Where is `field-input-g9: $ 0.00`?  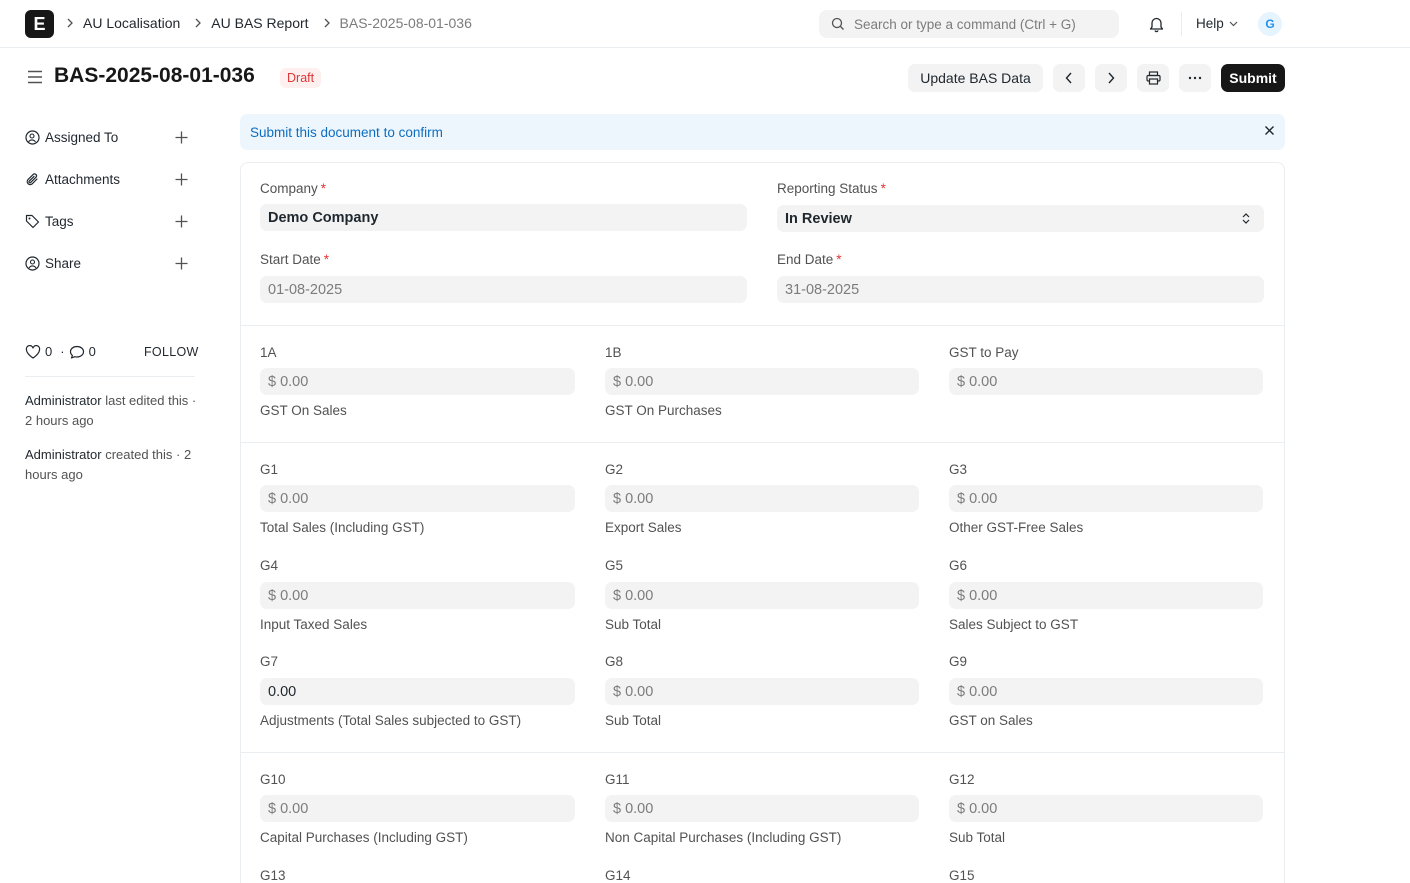
field-input-g9: $ 0.00 is located at coordinates (1106, 691).